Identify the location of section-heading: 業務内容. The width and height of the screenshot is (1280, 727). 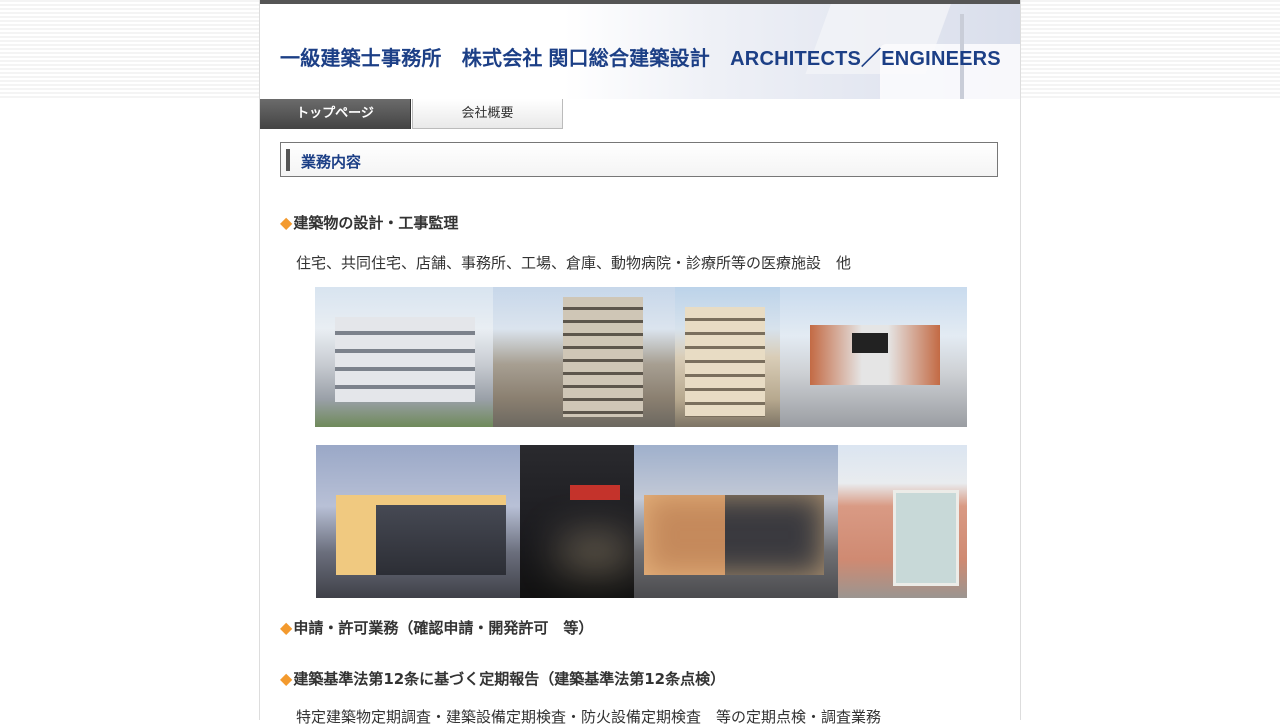
(639, 159).